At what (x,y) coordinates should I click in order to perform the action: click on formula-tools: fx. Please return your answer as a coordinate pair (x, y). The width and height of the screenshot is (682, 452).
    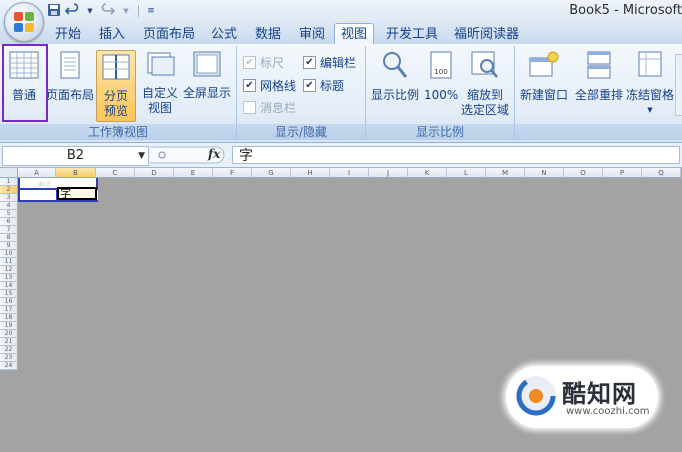
    Looking at the image, I should click on (185, 155).